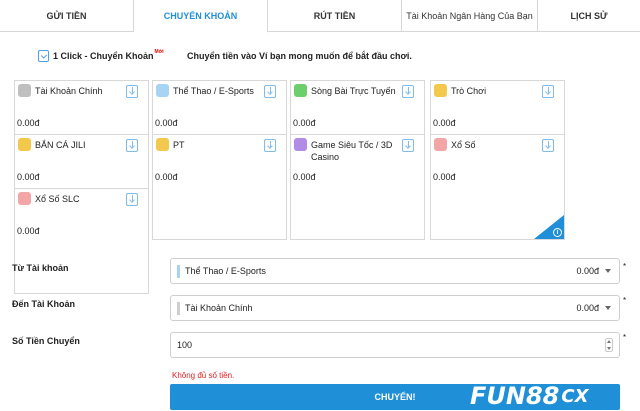  Describe the element at coordinates (24, 144) in the screenshot. I see `fishing-icon` at that location.